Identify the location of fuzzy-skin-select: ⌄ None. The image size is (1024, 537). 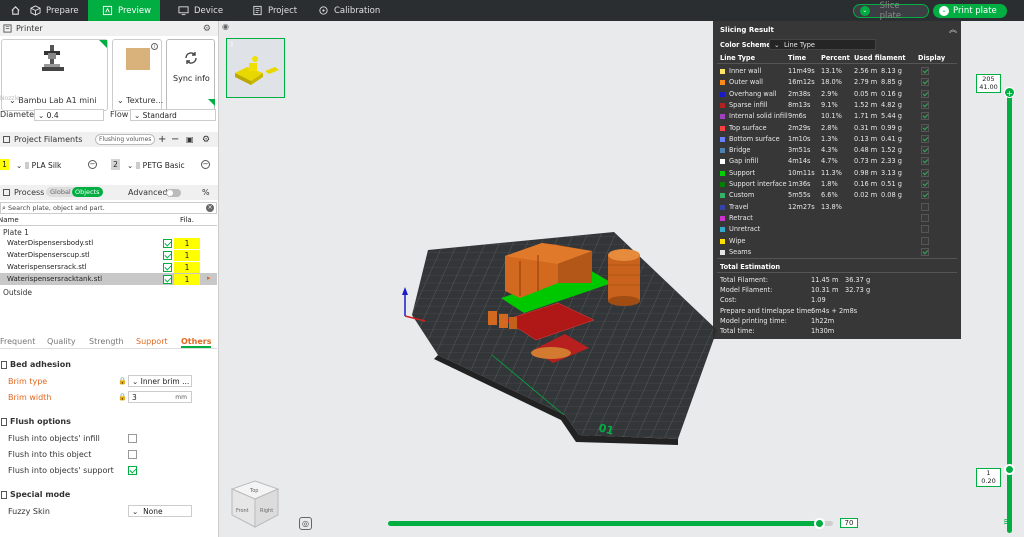
(160, 511).